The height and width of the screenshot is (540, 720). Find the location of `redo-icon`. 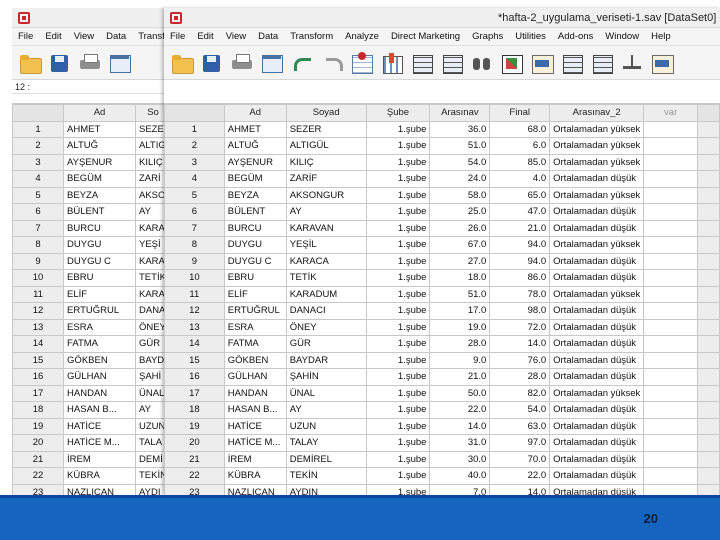

redo-icon is located at coordinates (332, 63).